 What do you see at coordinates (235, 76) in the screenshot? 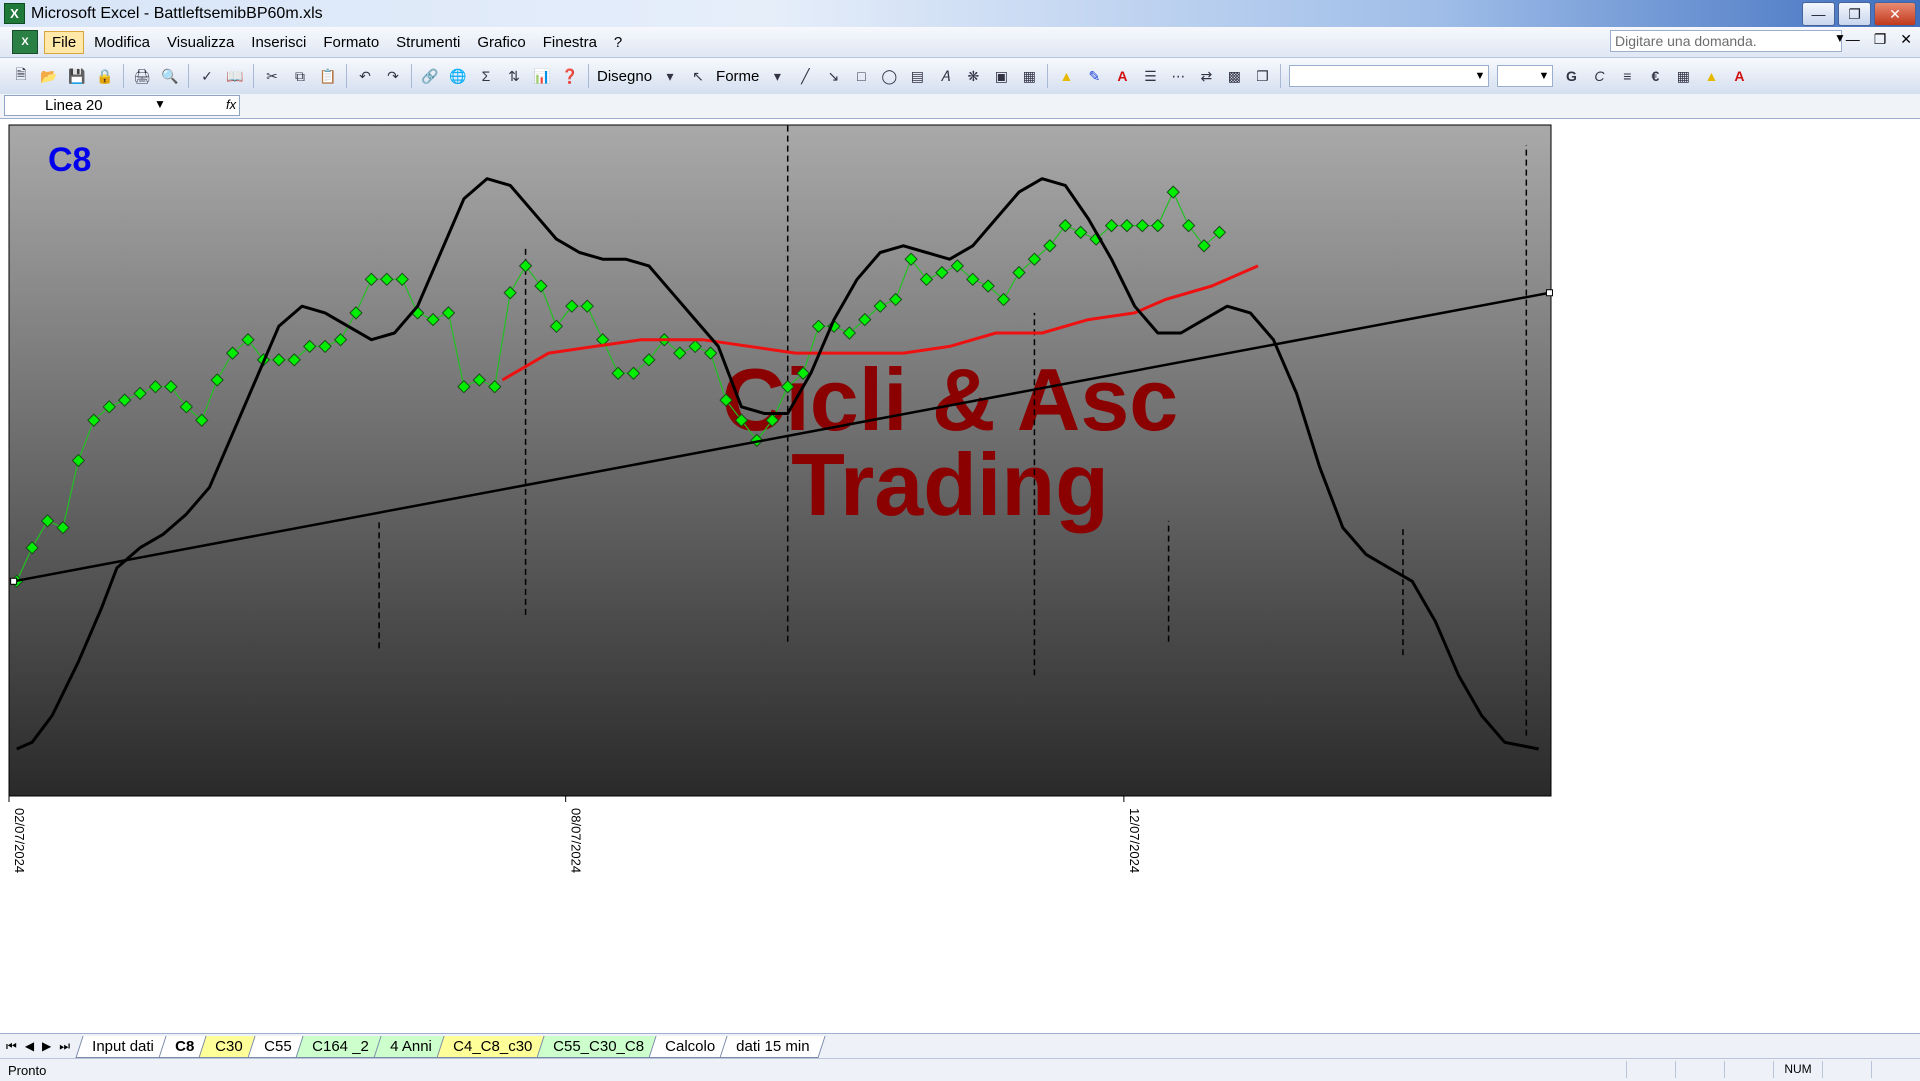
I see `research-icon: 📖` at bounding box center [235, 76].